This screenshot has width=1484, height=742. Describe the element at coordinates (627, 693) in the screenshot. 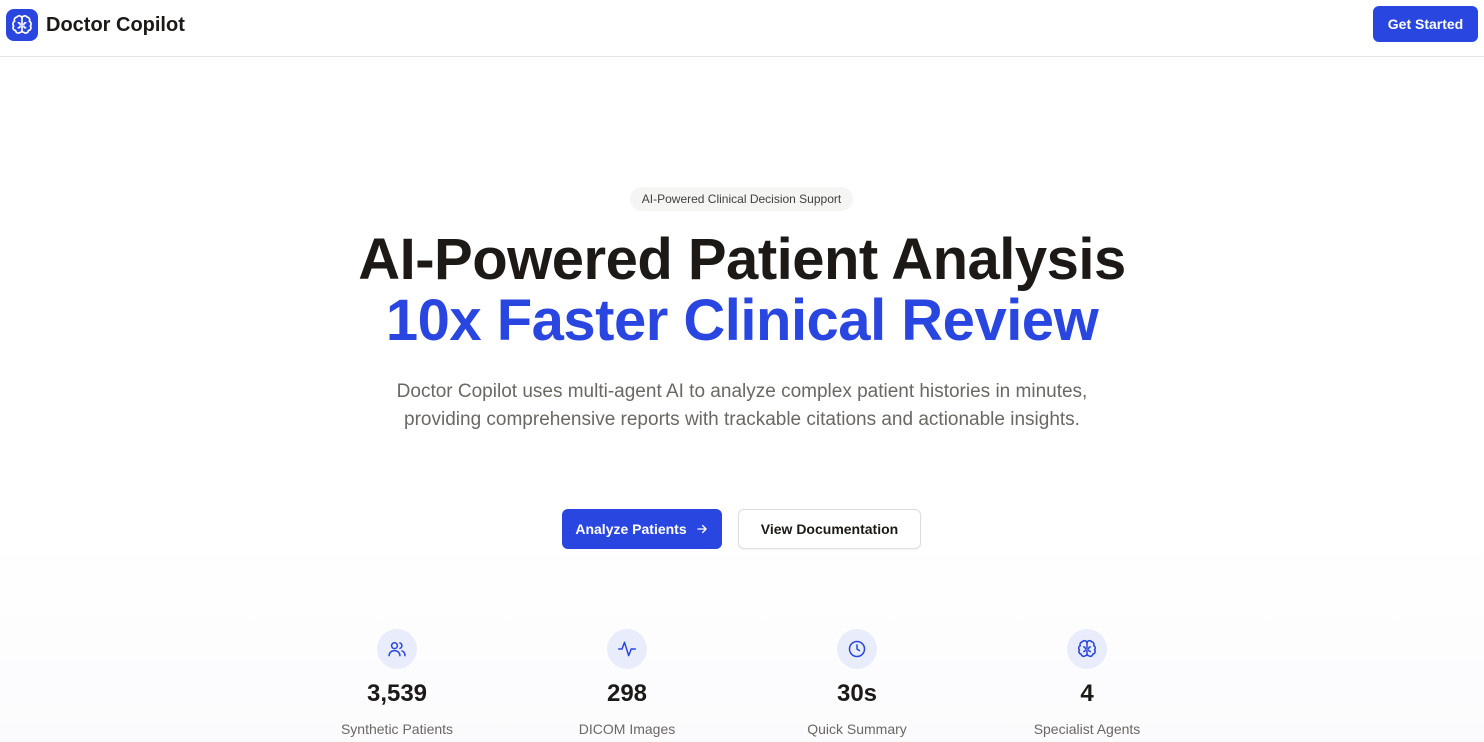

I see `stat-value: 298` at that location.